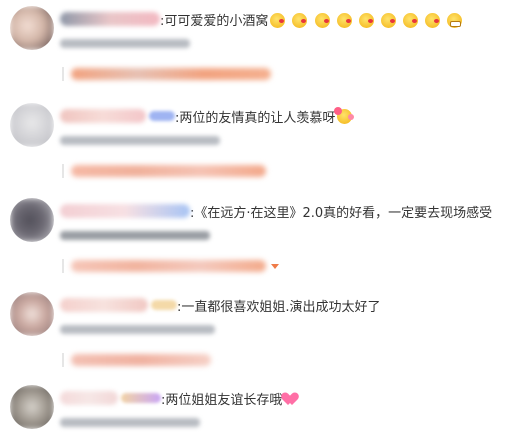 Image resolution: width=530 pixels, height=445 pixels. Describe the element at coordinates (292, 398) in the screenshot. I see `heart-emoji` at that location.